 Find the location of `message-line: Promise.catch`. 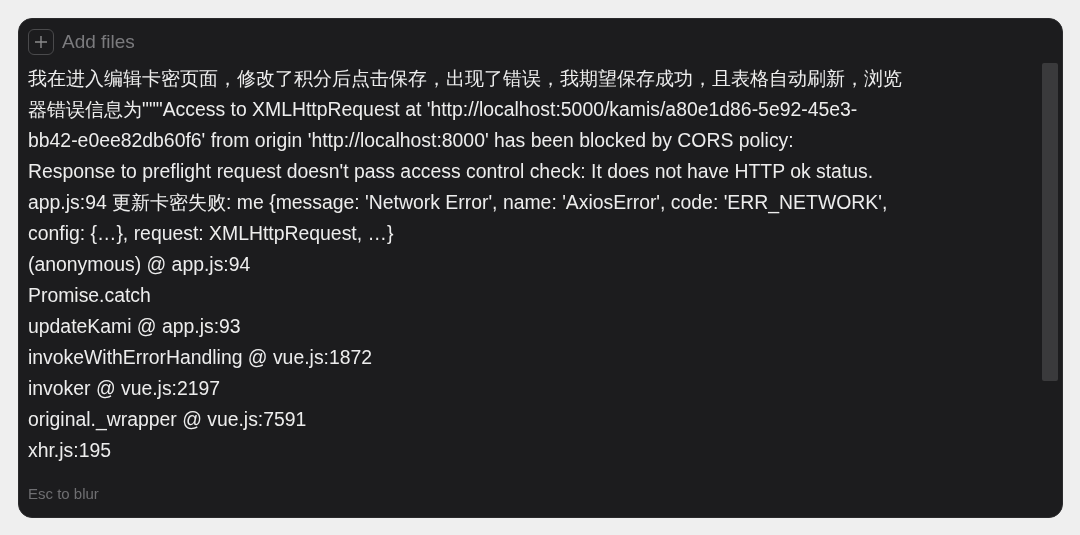

message-line: Promise.catch is located at coordinates (90, 295).